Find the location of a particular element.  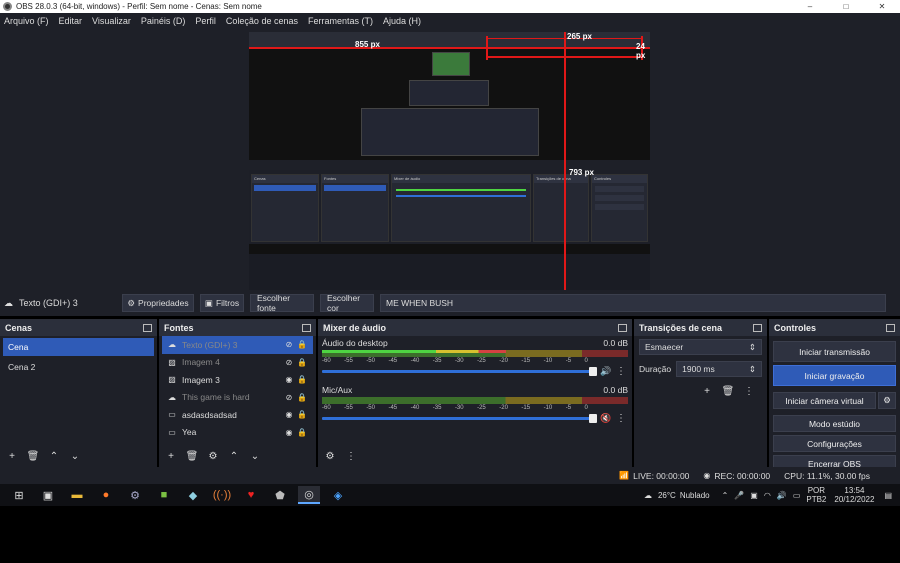

battery-icon: ▭ is located at coordinates (797, 495).